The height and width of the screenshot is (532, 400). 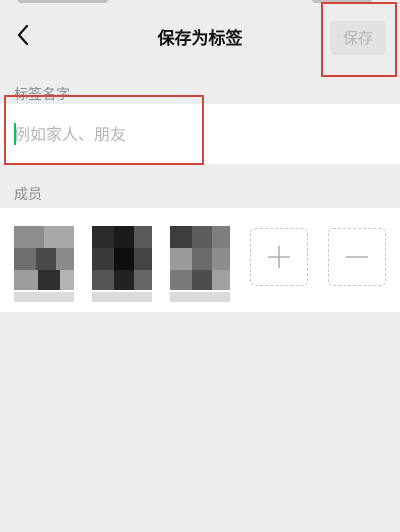 I want to click on status-bar-left, so click(x=63, y=1).